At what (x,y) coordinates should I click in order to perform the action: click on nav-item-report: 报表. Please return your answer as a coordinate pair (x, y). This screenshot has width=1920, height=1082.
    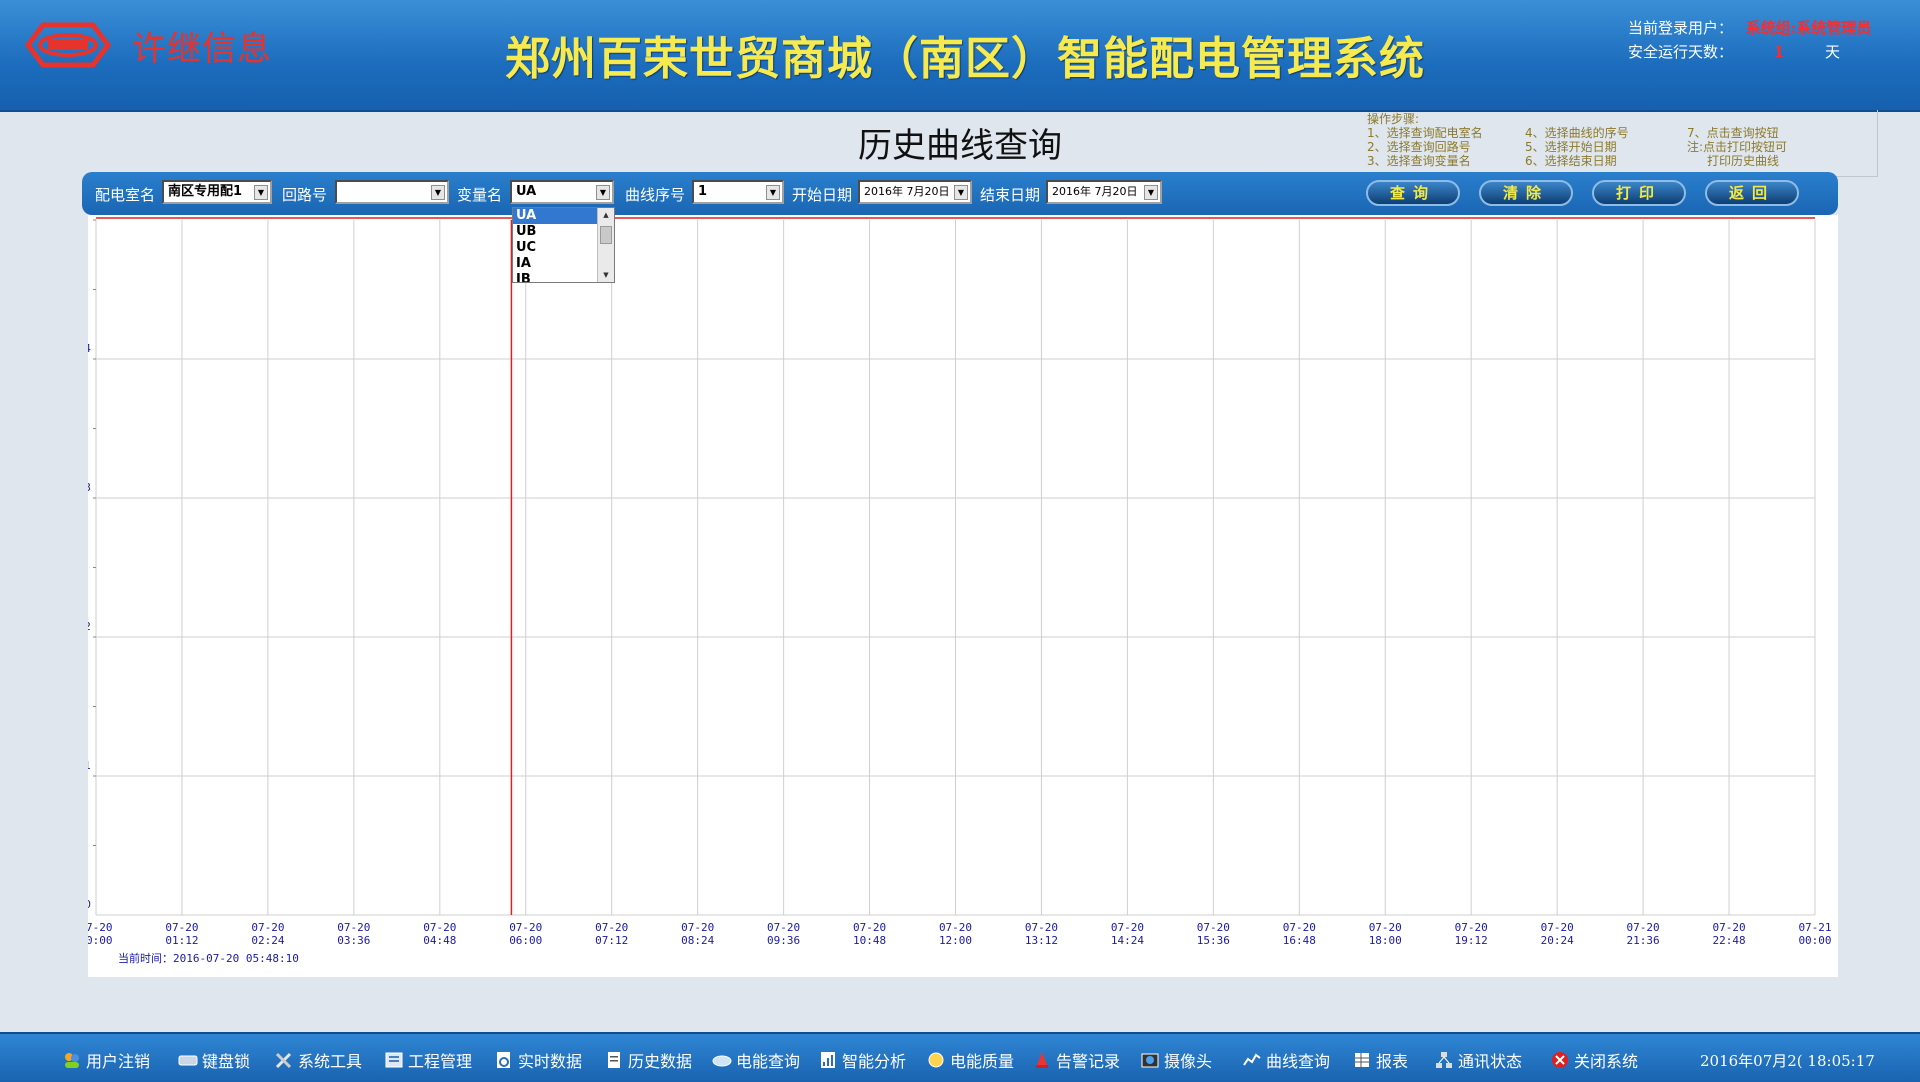
    Looking at the image, I should click on (1380, 1060).